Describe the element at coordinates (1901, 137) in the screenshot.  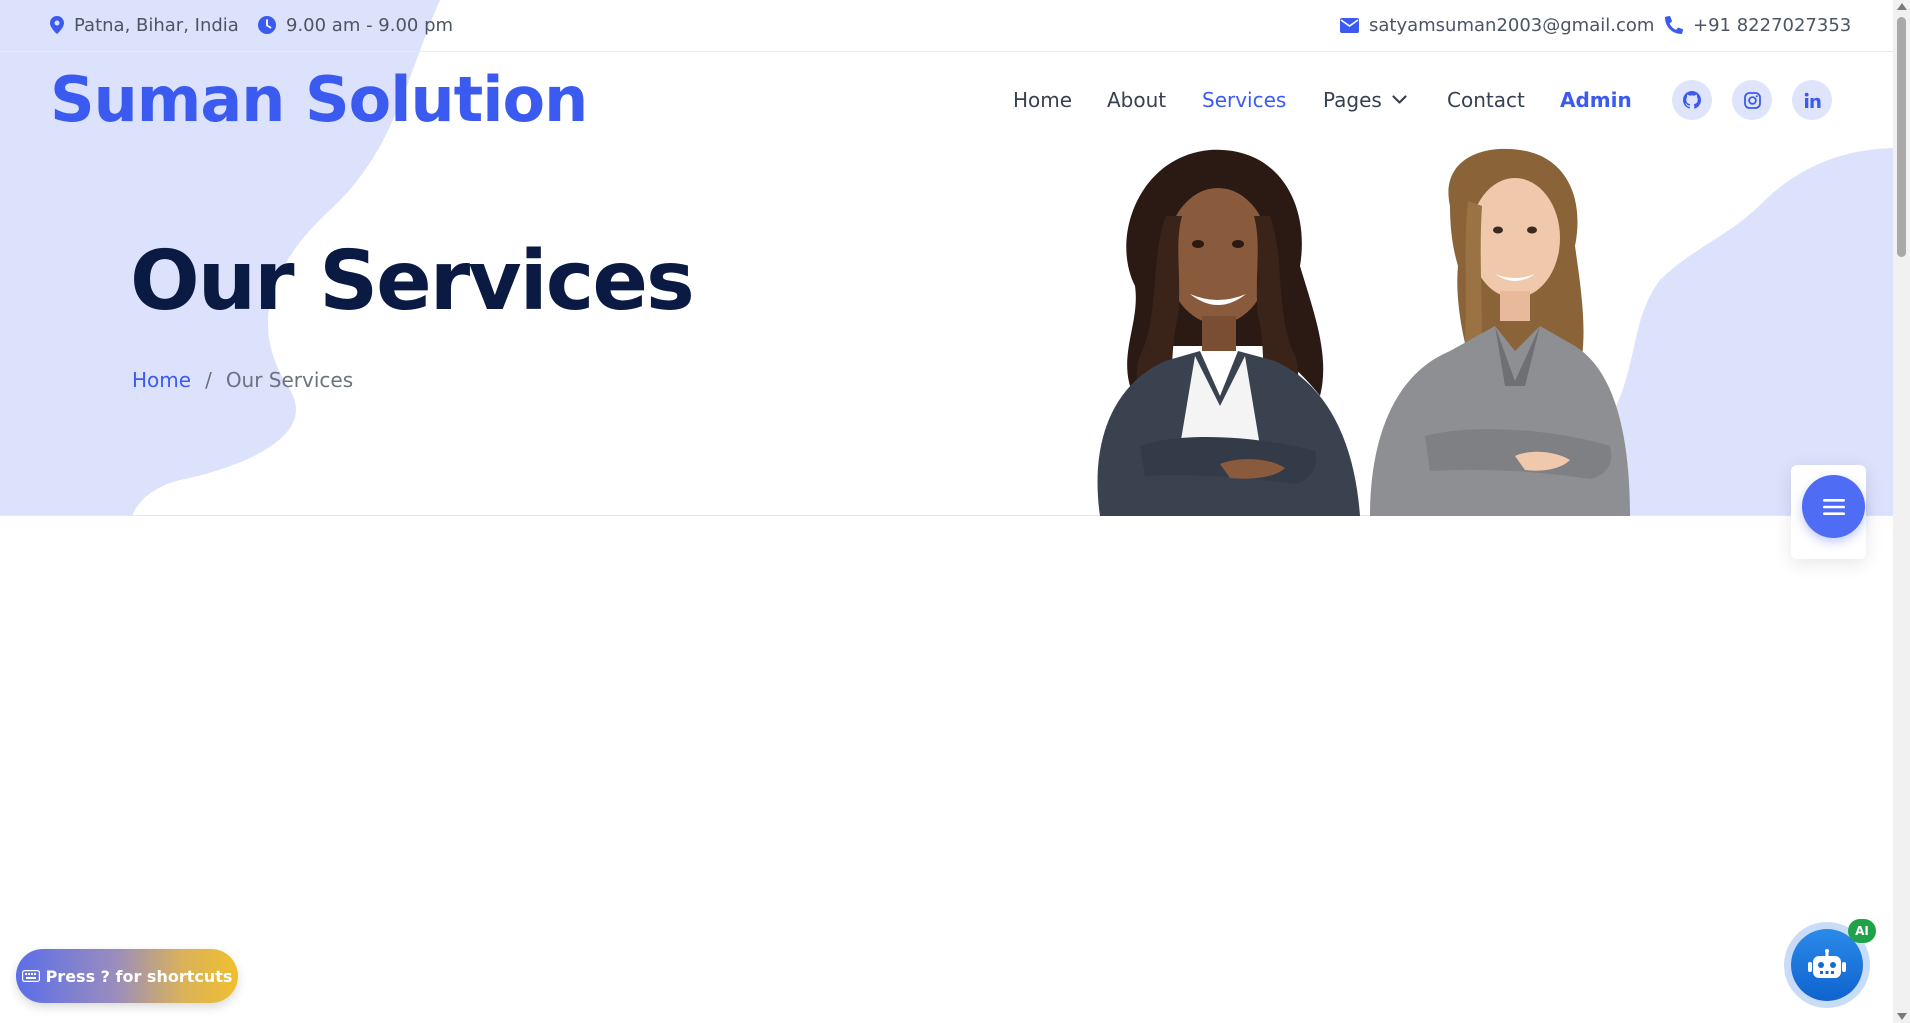
I see `scrollbar-thumb` at that location.